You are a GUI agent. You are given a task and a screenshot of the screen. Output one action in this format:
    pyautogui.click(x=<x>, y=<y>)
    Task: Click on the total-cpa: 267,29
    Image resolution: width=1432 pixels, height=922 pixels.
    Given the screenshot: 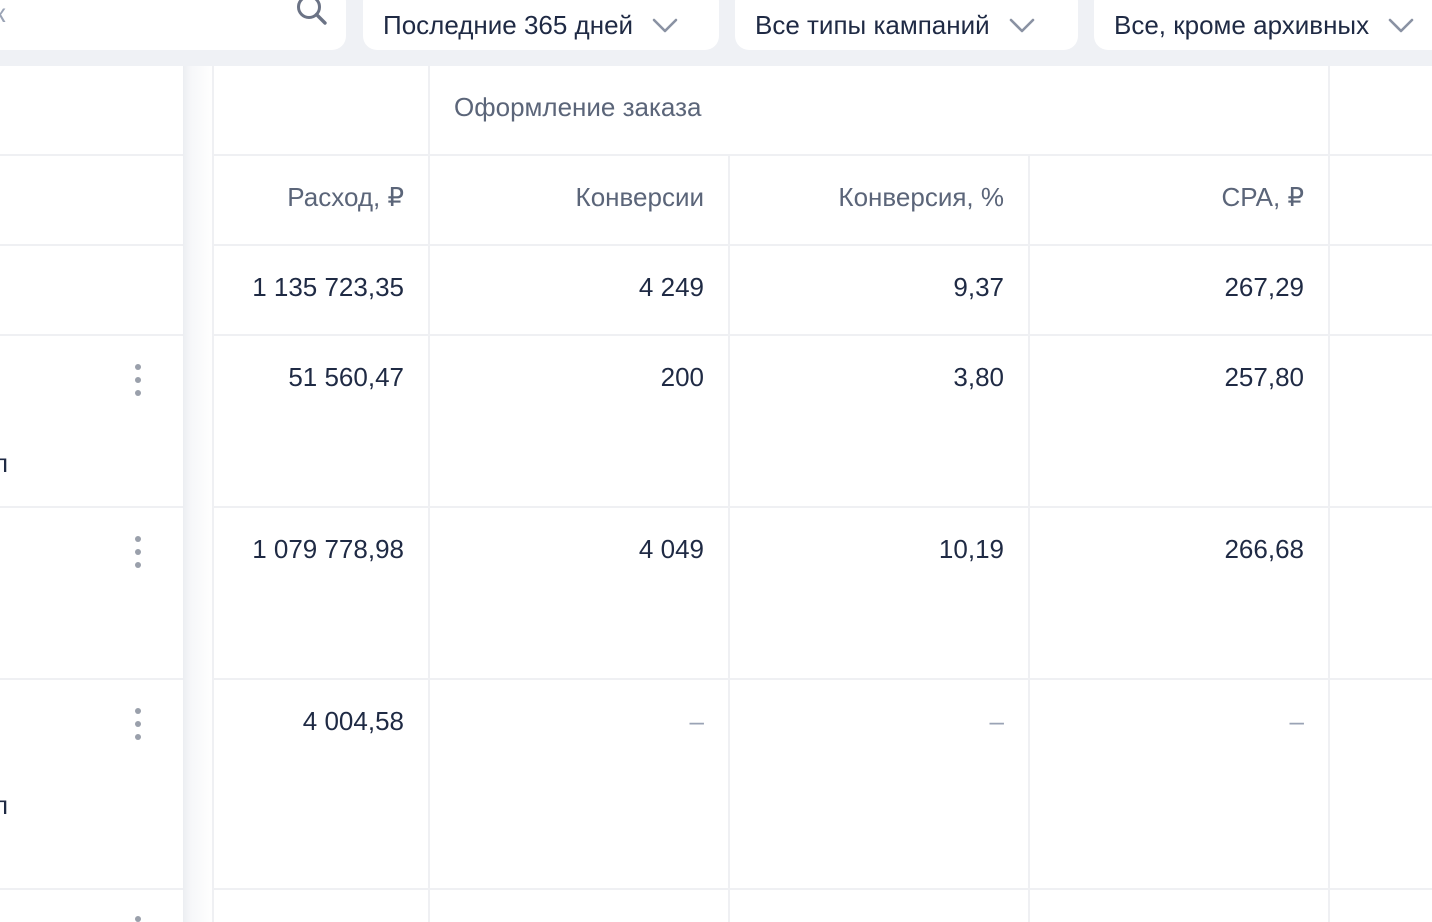 What is the action you would take?
    pyautogui.click(x=1264, y=287)
    